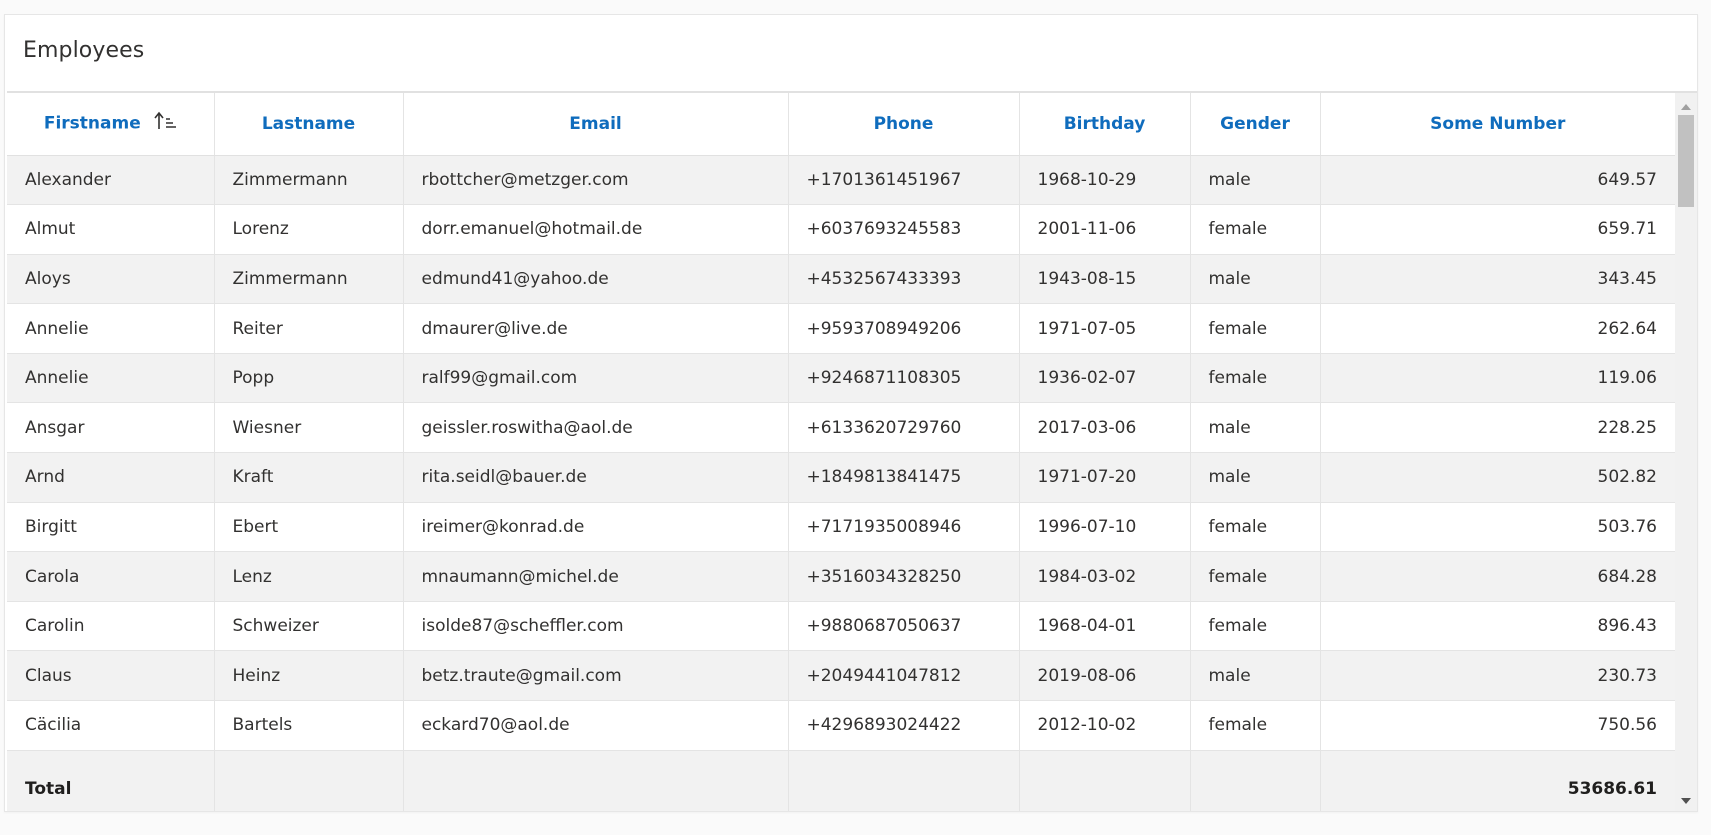  Describe the element at coordinates (596, 676) in the screenshot. I see `cell-email: betz.traute@gmail.com` at that location.